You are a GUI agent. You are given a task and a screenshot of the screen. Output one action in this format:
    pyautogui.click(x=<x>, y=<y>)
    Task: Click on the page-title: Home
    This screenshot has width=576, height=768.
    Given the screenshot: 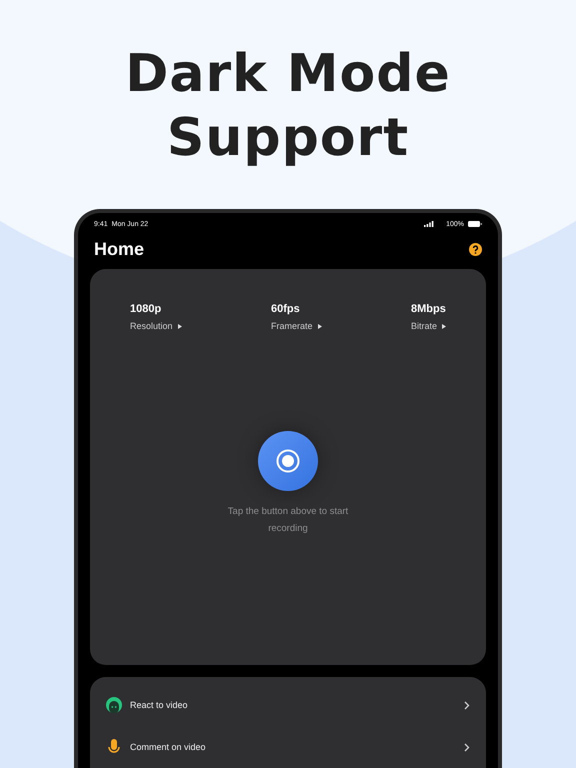 What is the action you would take?
    pyautogui.click(x=119, y=249)
    